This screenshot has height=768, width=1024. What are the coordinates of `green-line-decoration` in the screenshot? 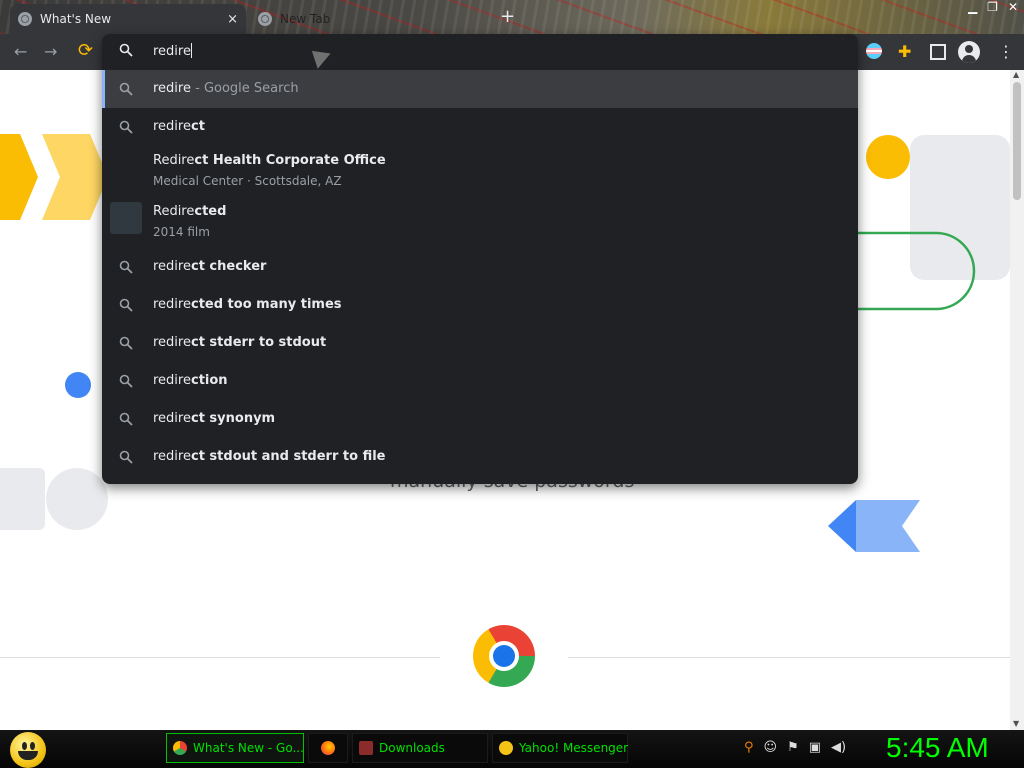 It's located at (913, 271).